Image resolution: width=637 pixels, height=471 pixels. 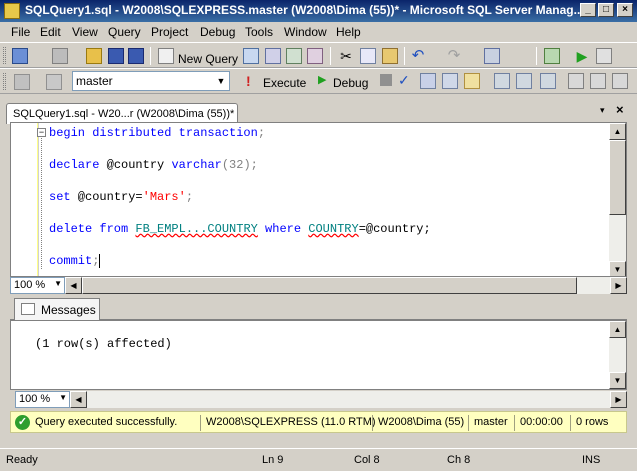 I want to click on menu-project: Project, so click(x=169, y=32).